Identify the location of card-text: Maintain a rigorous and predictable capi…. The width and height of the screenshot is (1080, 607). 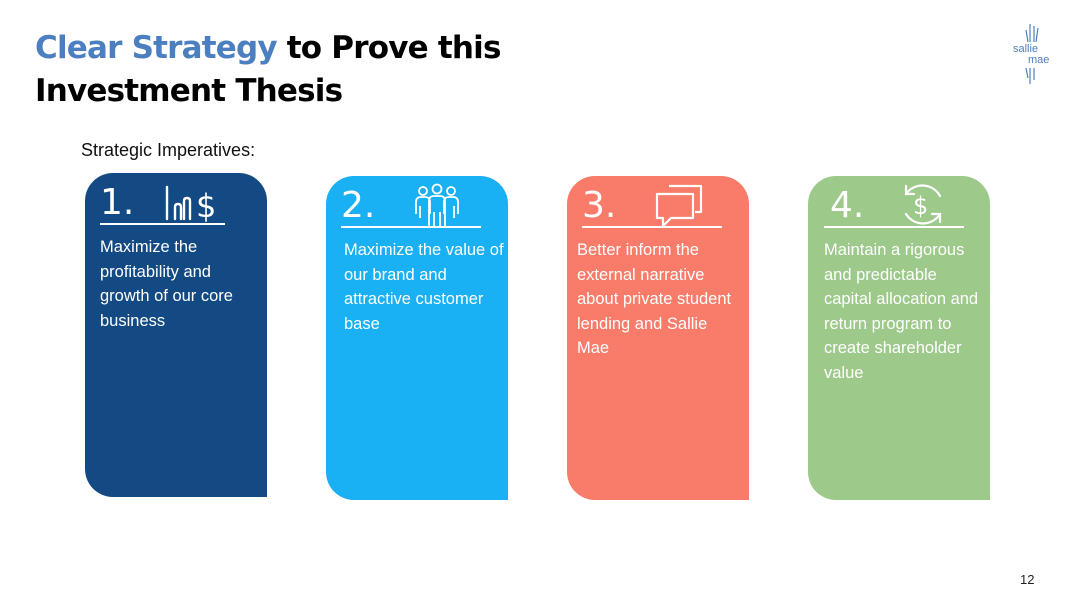
(901, 311).